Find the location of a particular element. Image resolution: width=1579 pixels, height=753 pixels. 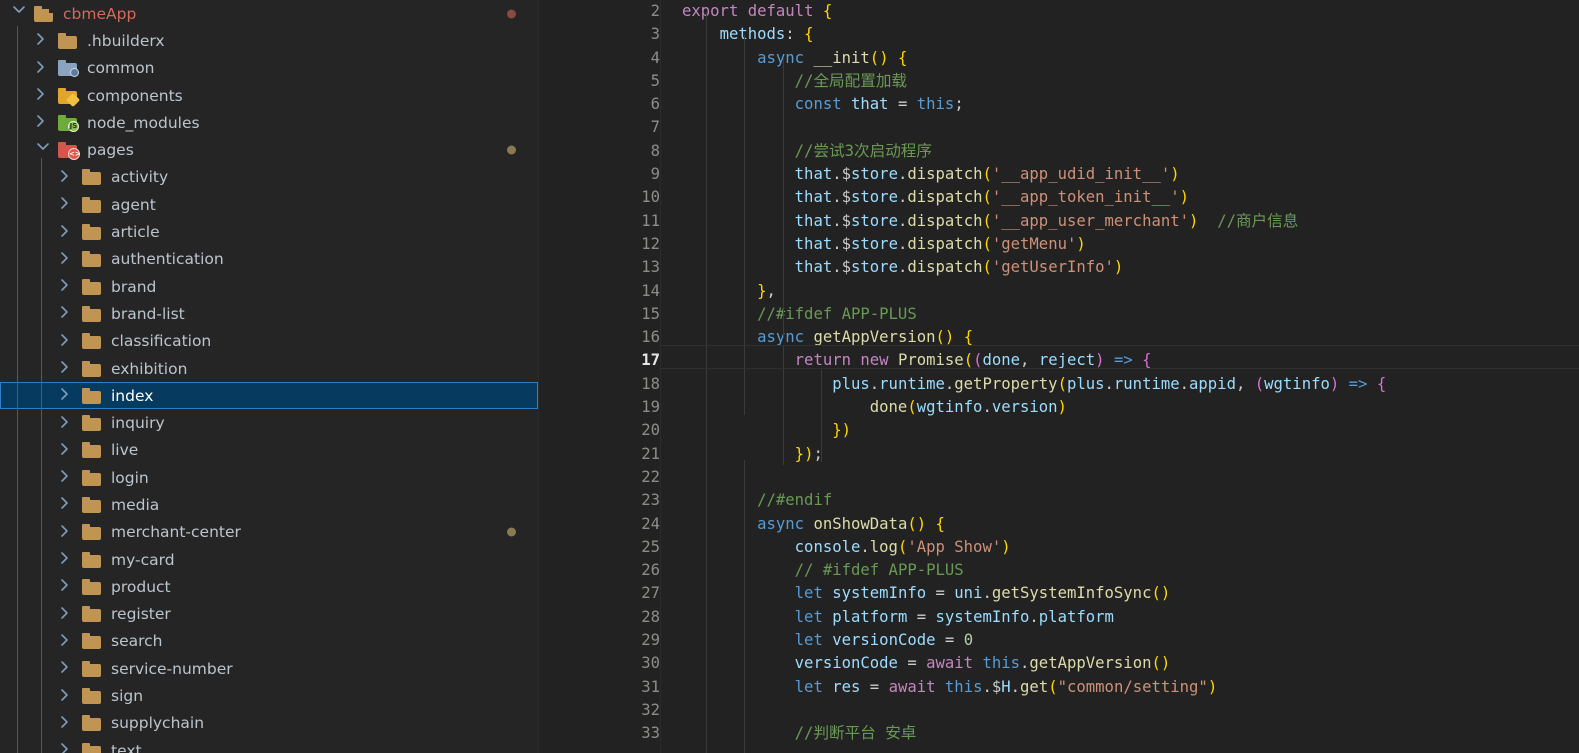

code-line: 29 let versionCode = 0 is located at coordinates (1058, 640).